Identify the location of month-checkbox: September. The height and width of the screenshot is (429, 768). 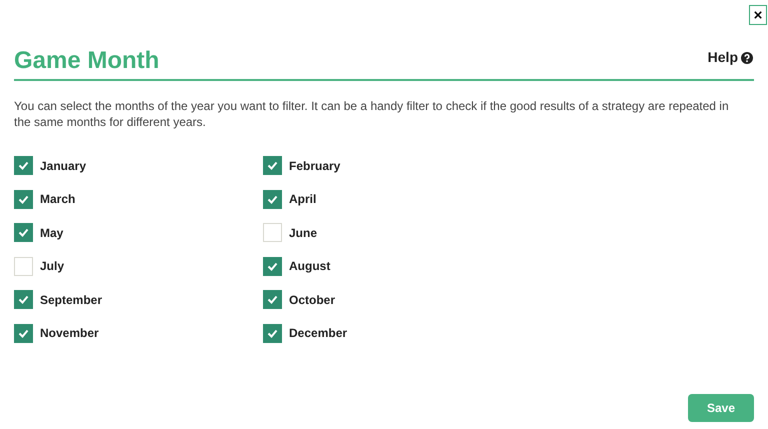
(138, 299).